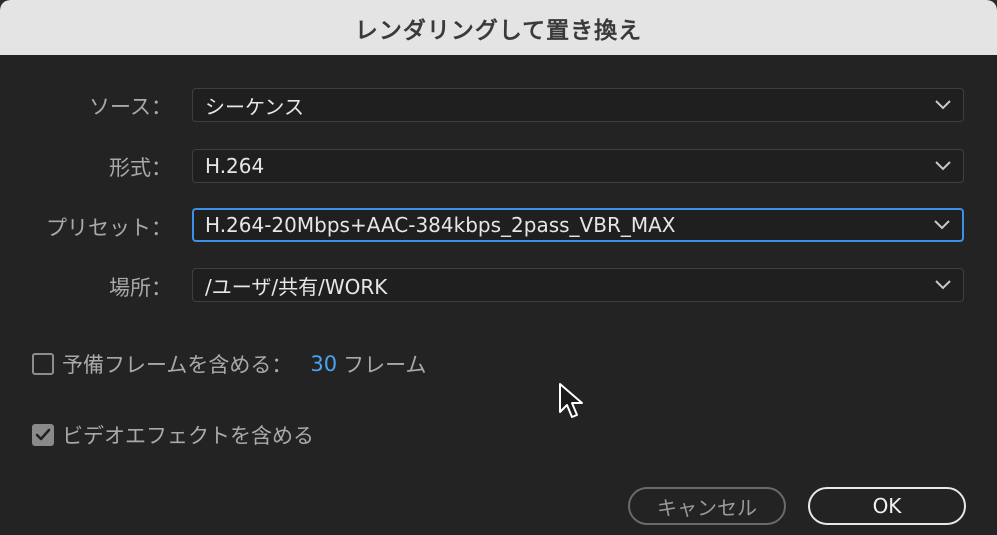  Describe the element at coordinates (140, 288) in the screenshot. I see `location-label: 場所：` at that location.